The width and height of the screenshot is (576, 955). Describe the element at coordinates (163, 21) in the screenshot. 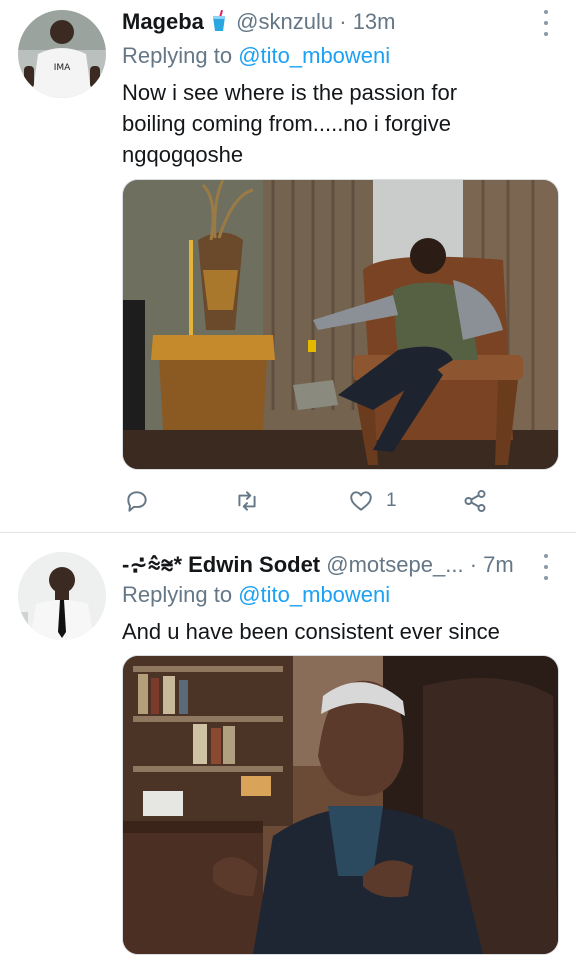

I see `display-name: Mageba` at that location.